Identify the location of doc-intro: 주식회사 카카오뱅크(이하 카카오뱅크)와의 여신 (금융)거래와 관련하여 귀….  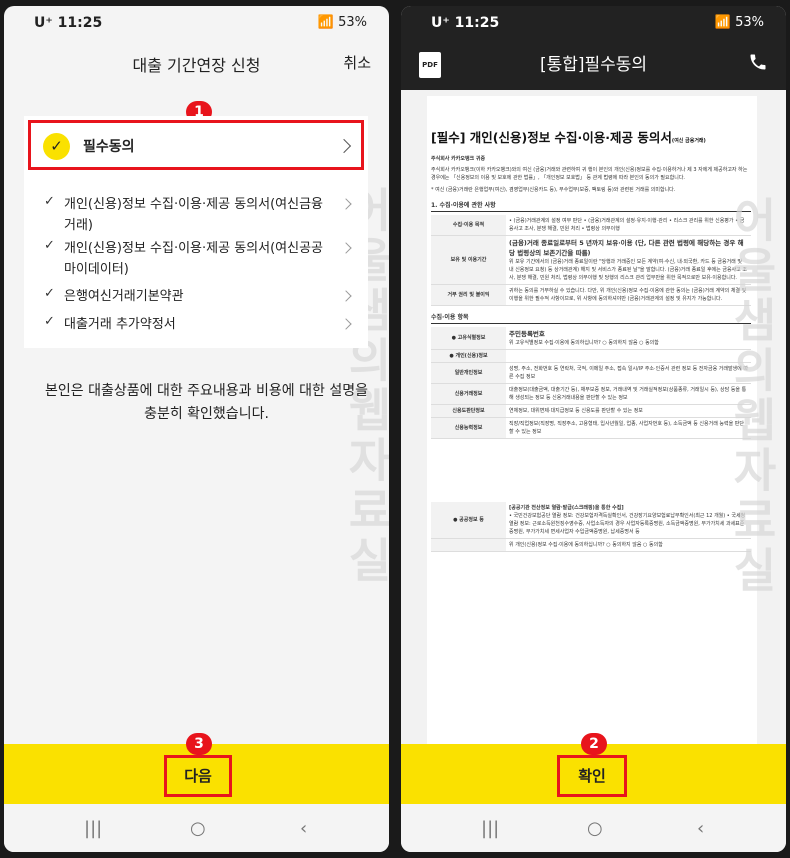
(589, 174).